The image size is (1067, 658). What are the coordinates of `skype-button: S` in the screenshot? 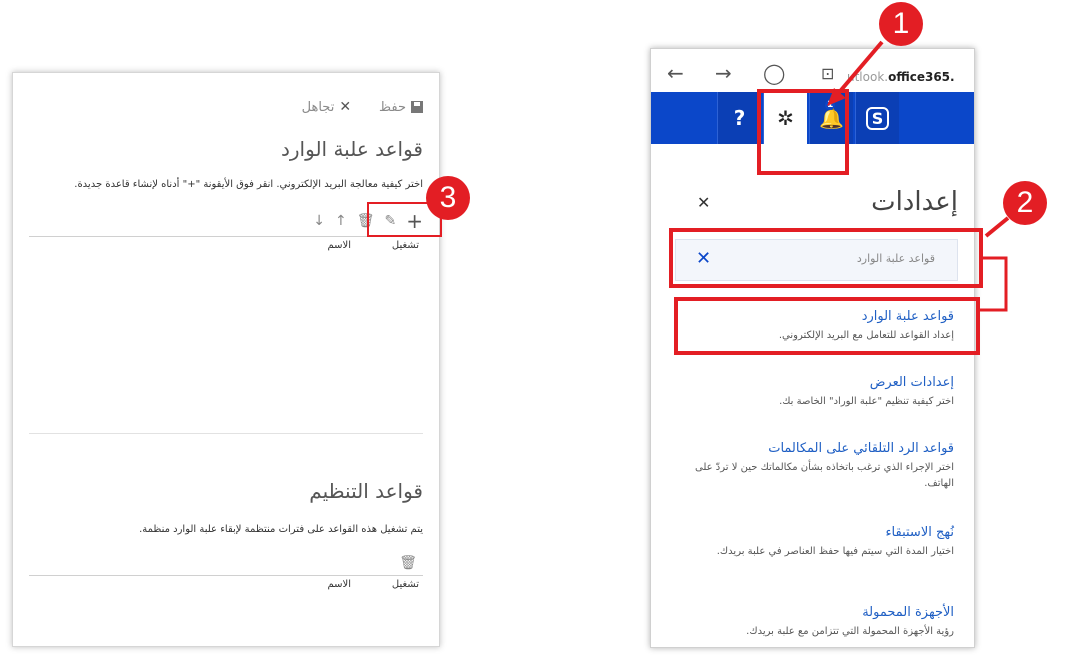 It's located at (877, 118).